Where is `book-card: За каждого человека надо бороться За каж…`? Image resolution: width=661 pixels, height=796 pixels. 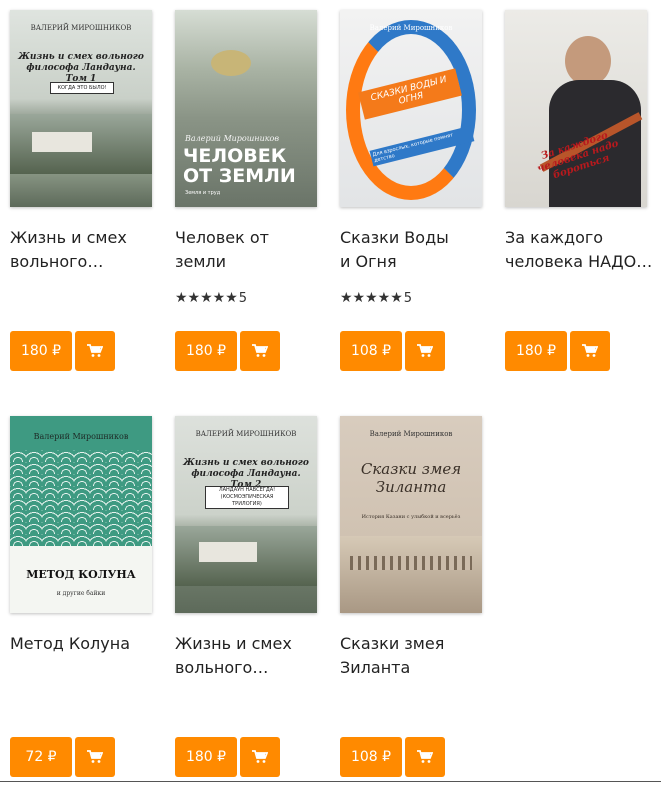
book-card: За каждого человека надо бороться За каж… is located at coordinates (578, 200).